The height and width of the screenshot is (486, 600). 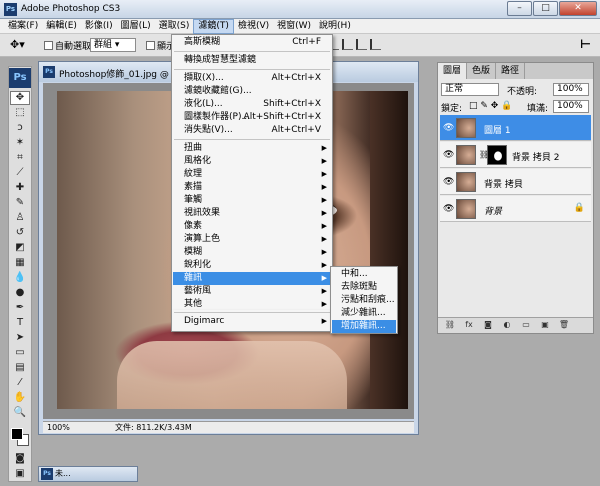 What do you see at coordinates (252, 312) in the screenshot?
I see `menu-separator` at bounding box center [252, 312].